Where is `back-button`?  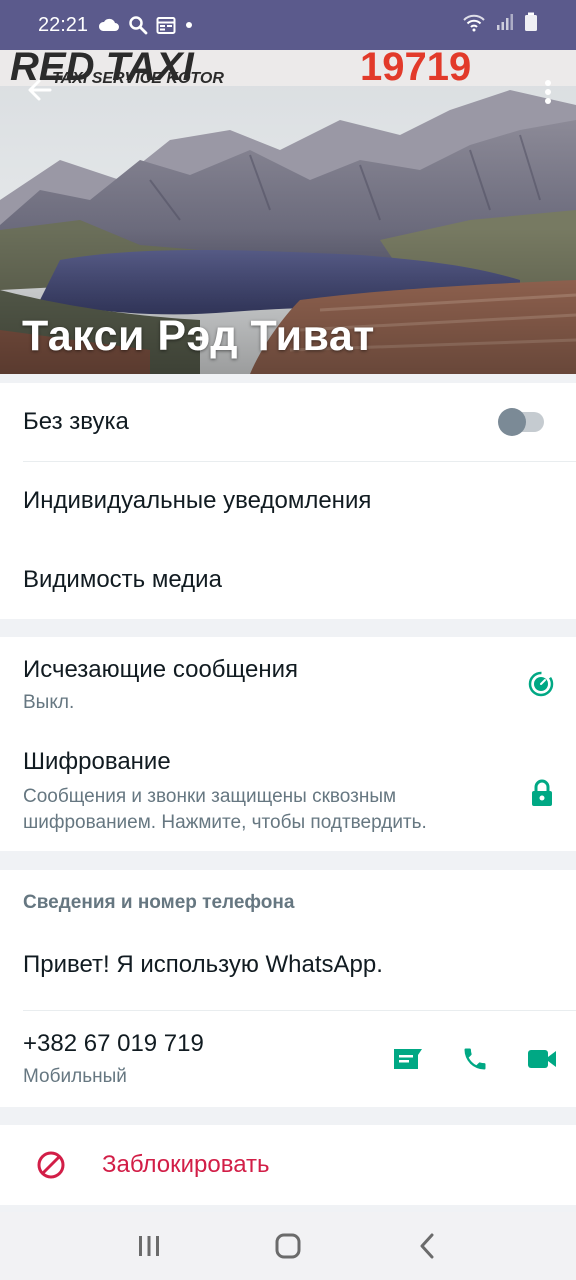 back-button is located at coordinates (40, 90).